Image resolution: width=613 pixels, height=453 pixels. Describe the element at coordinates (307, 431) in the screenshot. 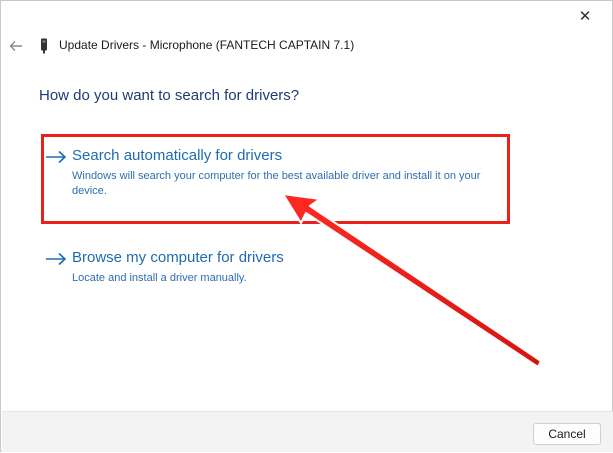

I see `dialog-footer: Cancel` at that location.